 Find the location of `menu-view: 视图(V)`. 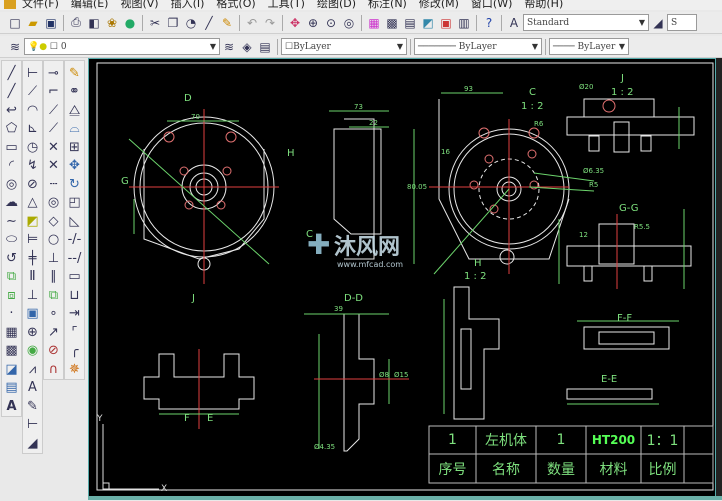

menu-view: 视图(V) is located at coordinates (139, 5).